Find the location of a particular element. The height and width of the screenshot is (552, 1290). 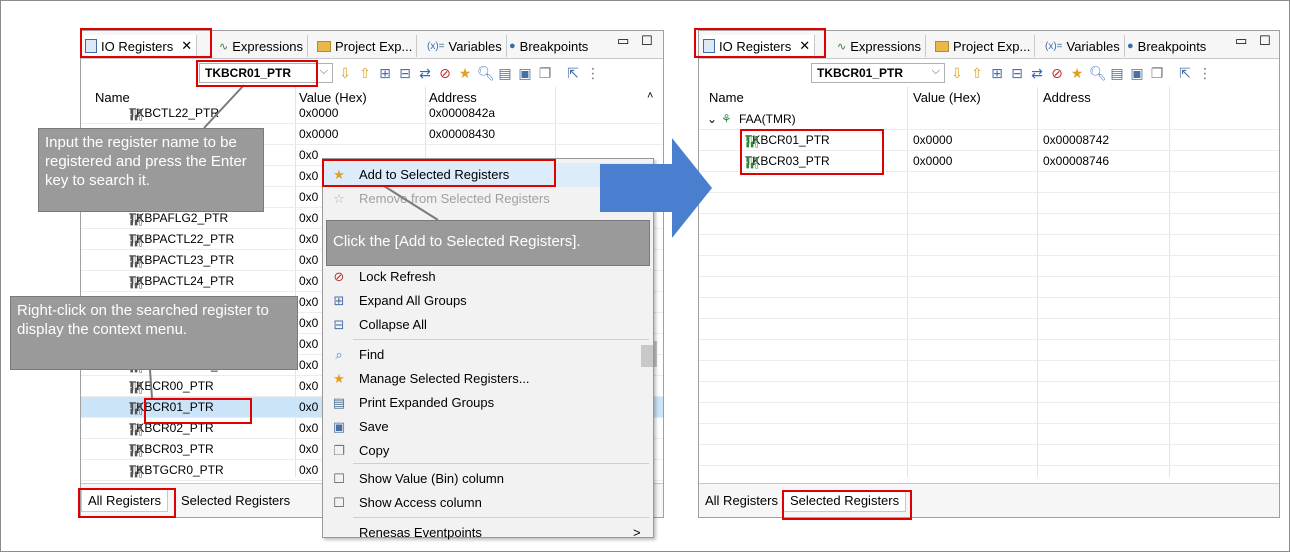

blue-arrow is located at coordinates (656, 188).